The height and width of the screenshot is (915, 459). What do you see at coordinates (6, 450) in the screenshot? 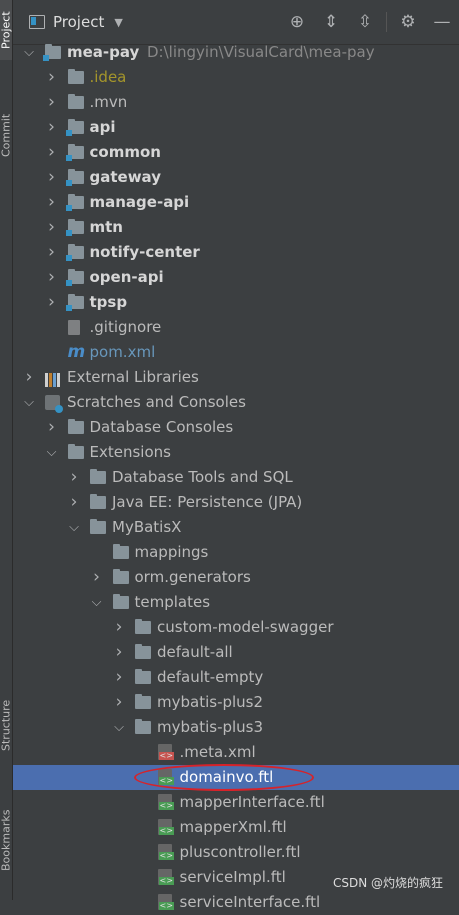
I see `left-tool-strip: Project Commit Structure Bookmarks` at bounding box center [6, 450].